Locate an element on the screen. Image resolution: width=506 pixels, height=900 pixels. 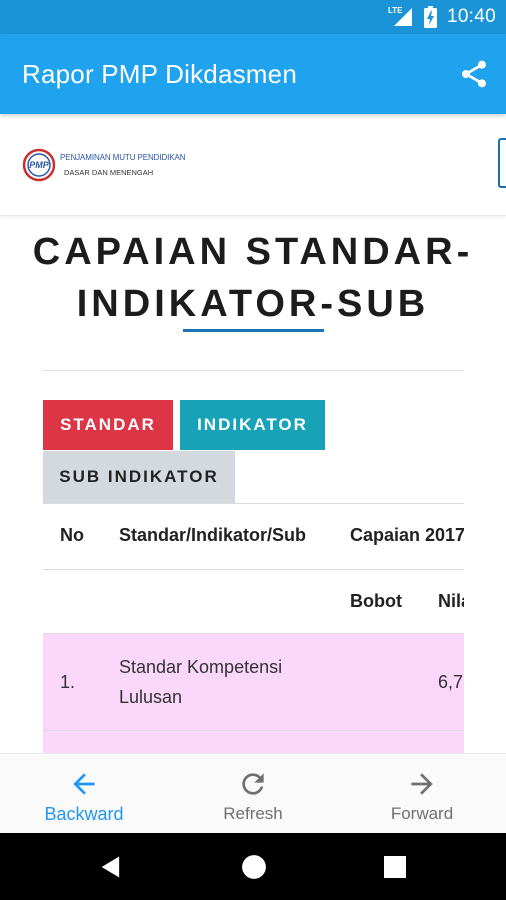
bottom-navigation: Backward Refresh Forward is located at coordinates (253, 793).